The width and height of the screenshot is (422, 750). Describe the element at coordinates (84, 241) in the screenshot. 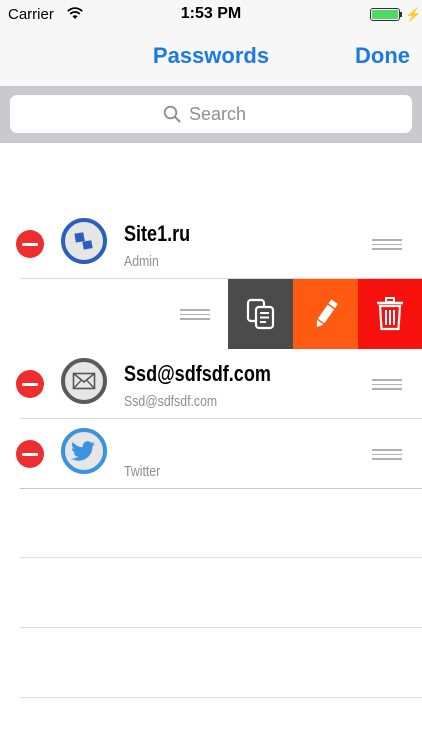

I see `site-logo-icon` at that location.